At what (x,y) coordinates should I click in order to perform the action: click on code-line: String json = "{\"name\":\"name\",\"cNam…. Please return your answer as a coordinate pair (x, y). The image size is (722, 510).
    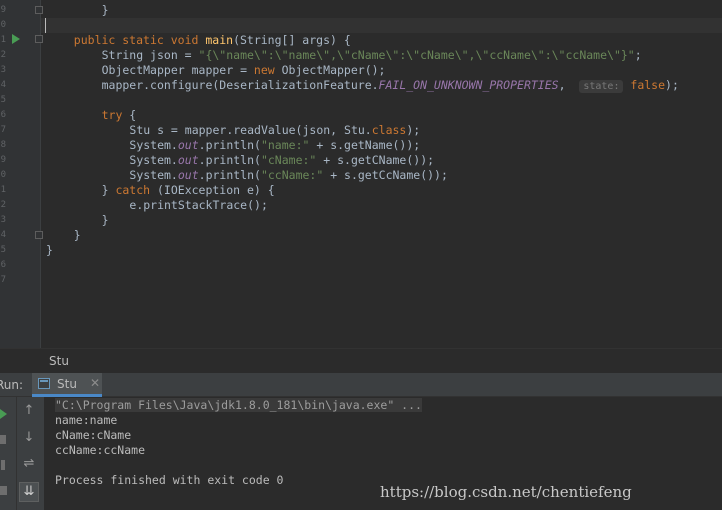
    Looking at the image, I should click on (372, 55).